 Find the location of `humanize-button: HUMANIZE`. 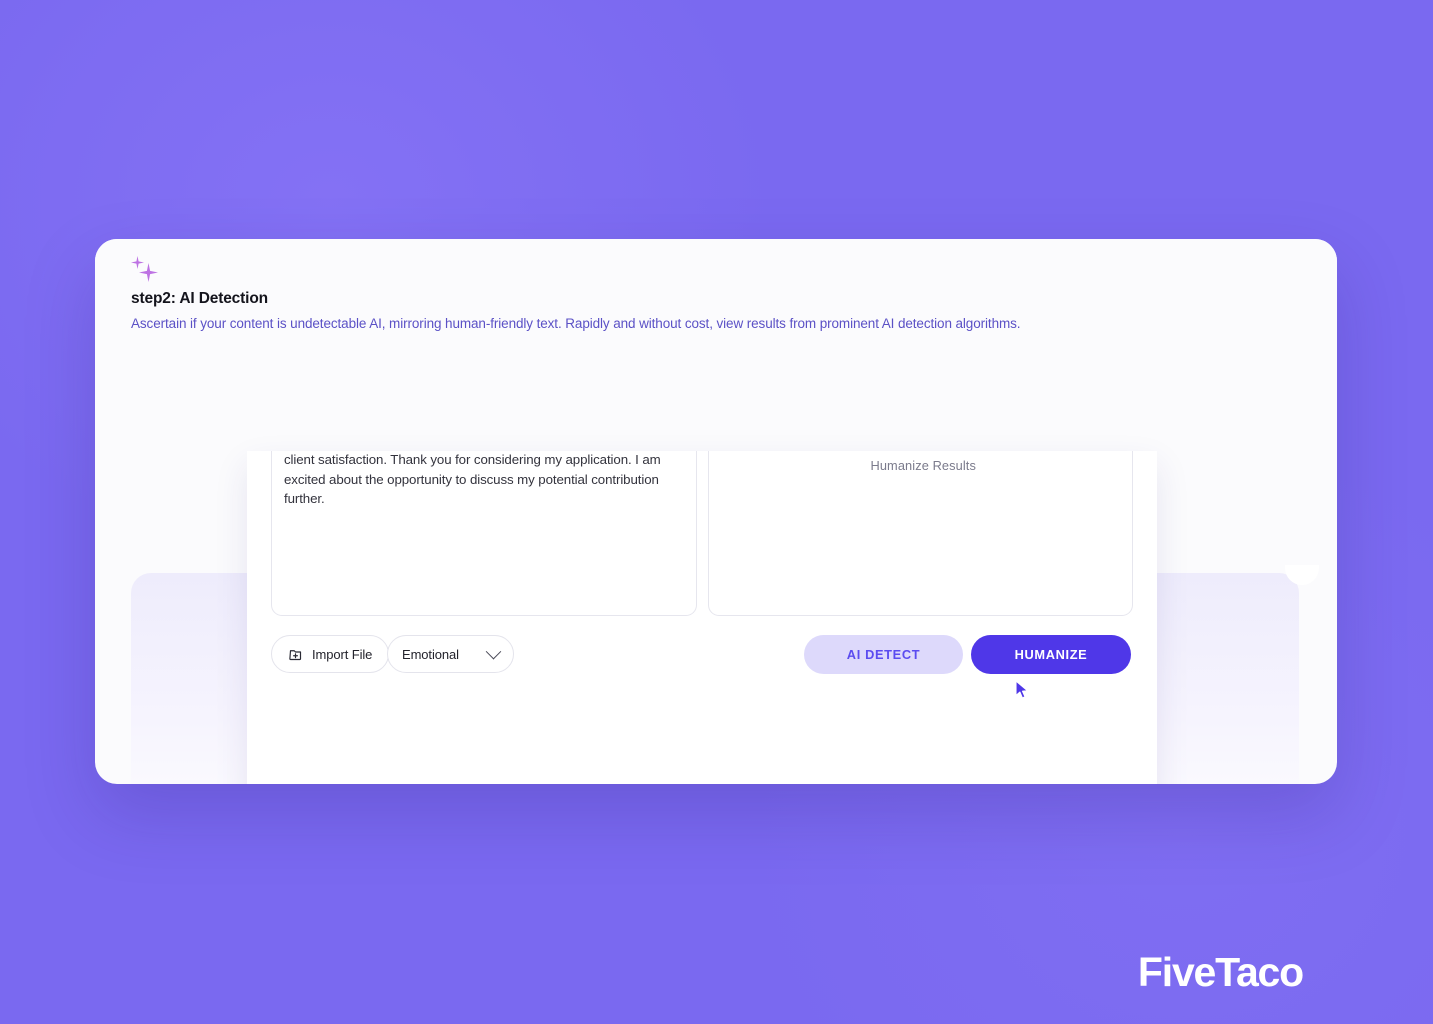

humanize-button: HUMANIZE is located at coordinates (1051, 654).